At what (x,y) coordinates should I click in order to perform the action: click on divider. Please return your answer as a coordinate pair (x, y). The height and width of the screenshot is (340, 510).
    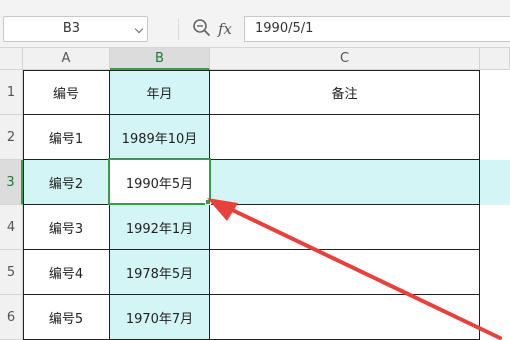
    Looking at the image, I should click on (178, 29).